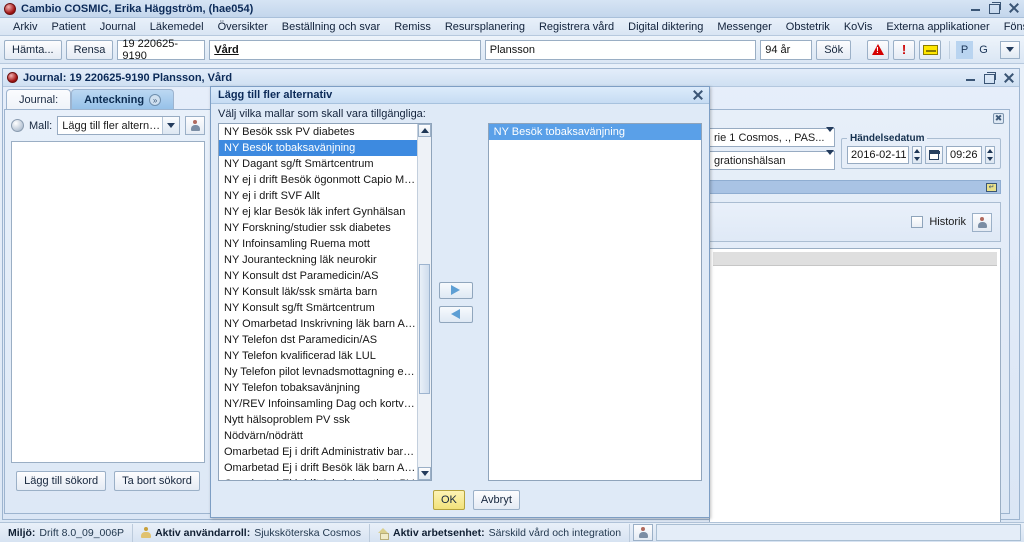 This screenshot has width=1024, height=542. Describe the element at coordinates (157, 481) in the screenshot. I see `remove-keyword-button: Ta bort sökord` at that location.